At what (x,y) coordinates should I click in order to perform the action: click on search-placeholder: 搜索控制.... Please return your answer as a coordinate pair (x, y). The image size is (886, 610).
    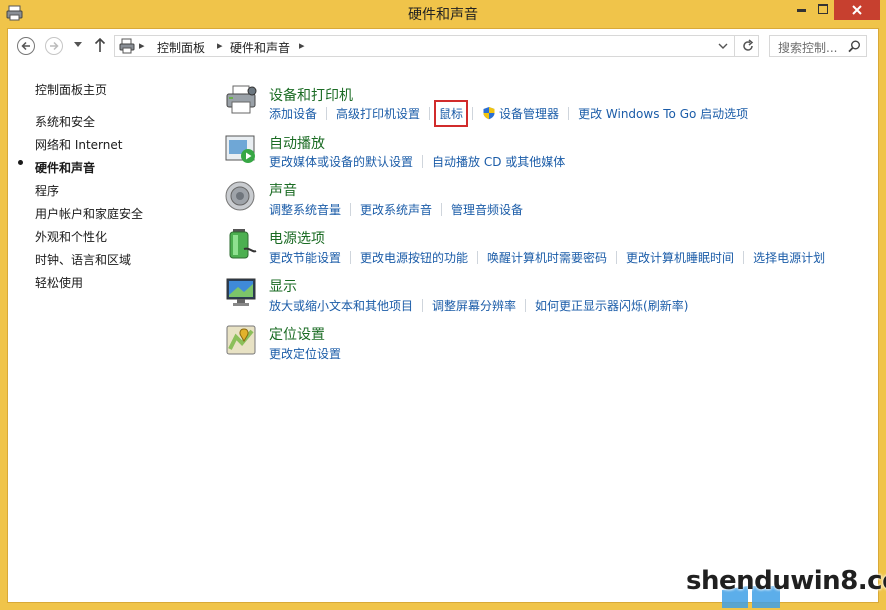
    Looking at the image, I should click on (808, 48).